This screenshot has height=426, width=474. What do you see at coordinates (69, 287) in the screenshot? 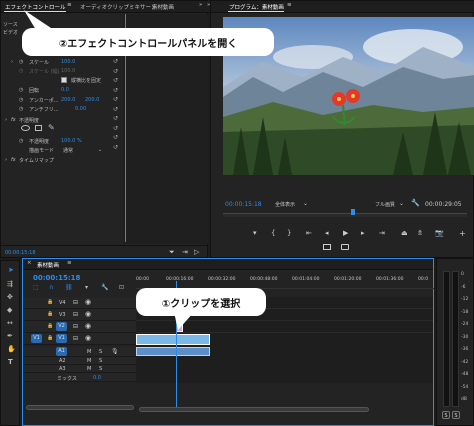
I see `linked-selection-icon: ⛓` at bounding box center [69, 287].